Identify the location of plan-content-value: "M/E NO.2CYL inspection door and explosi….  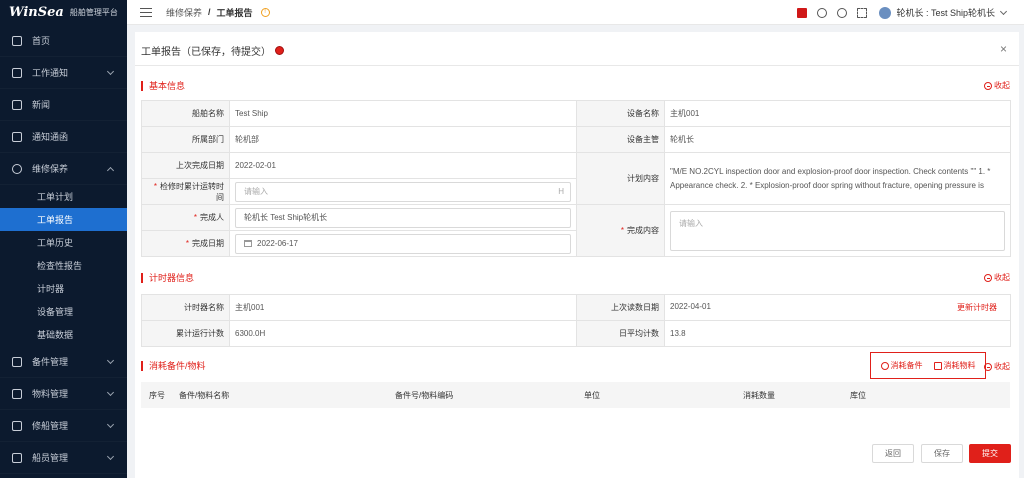
(830, 178).